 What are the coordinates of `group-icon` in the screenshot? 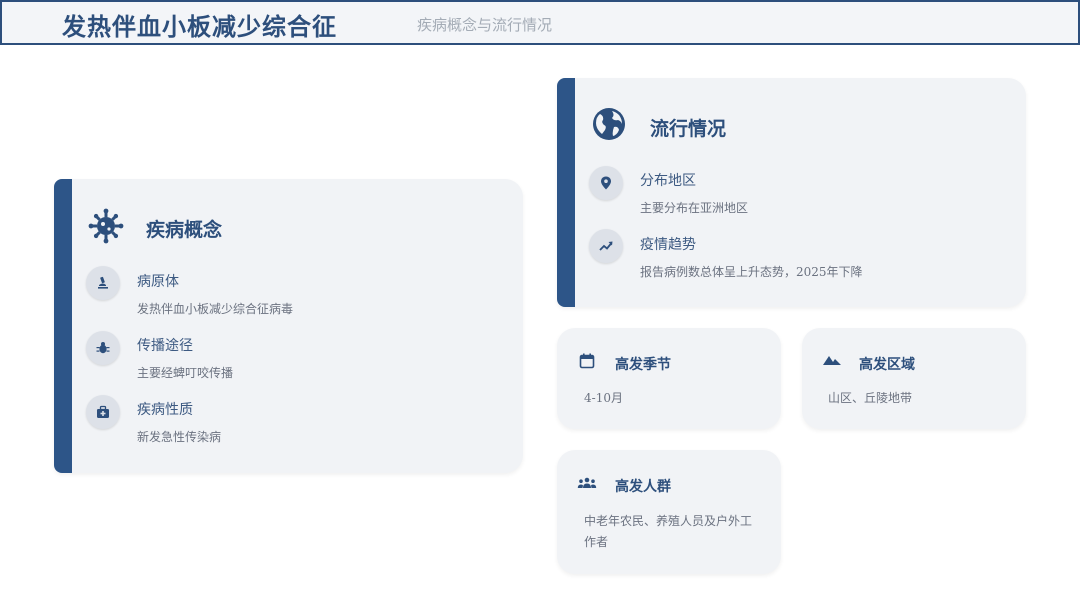 It's located at (587, 482).